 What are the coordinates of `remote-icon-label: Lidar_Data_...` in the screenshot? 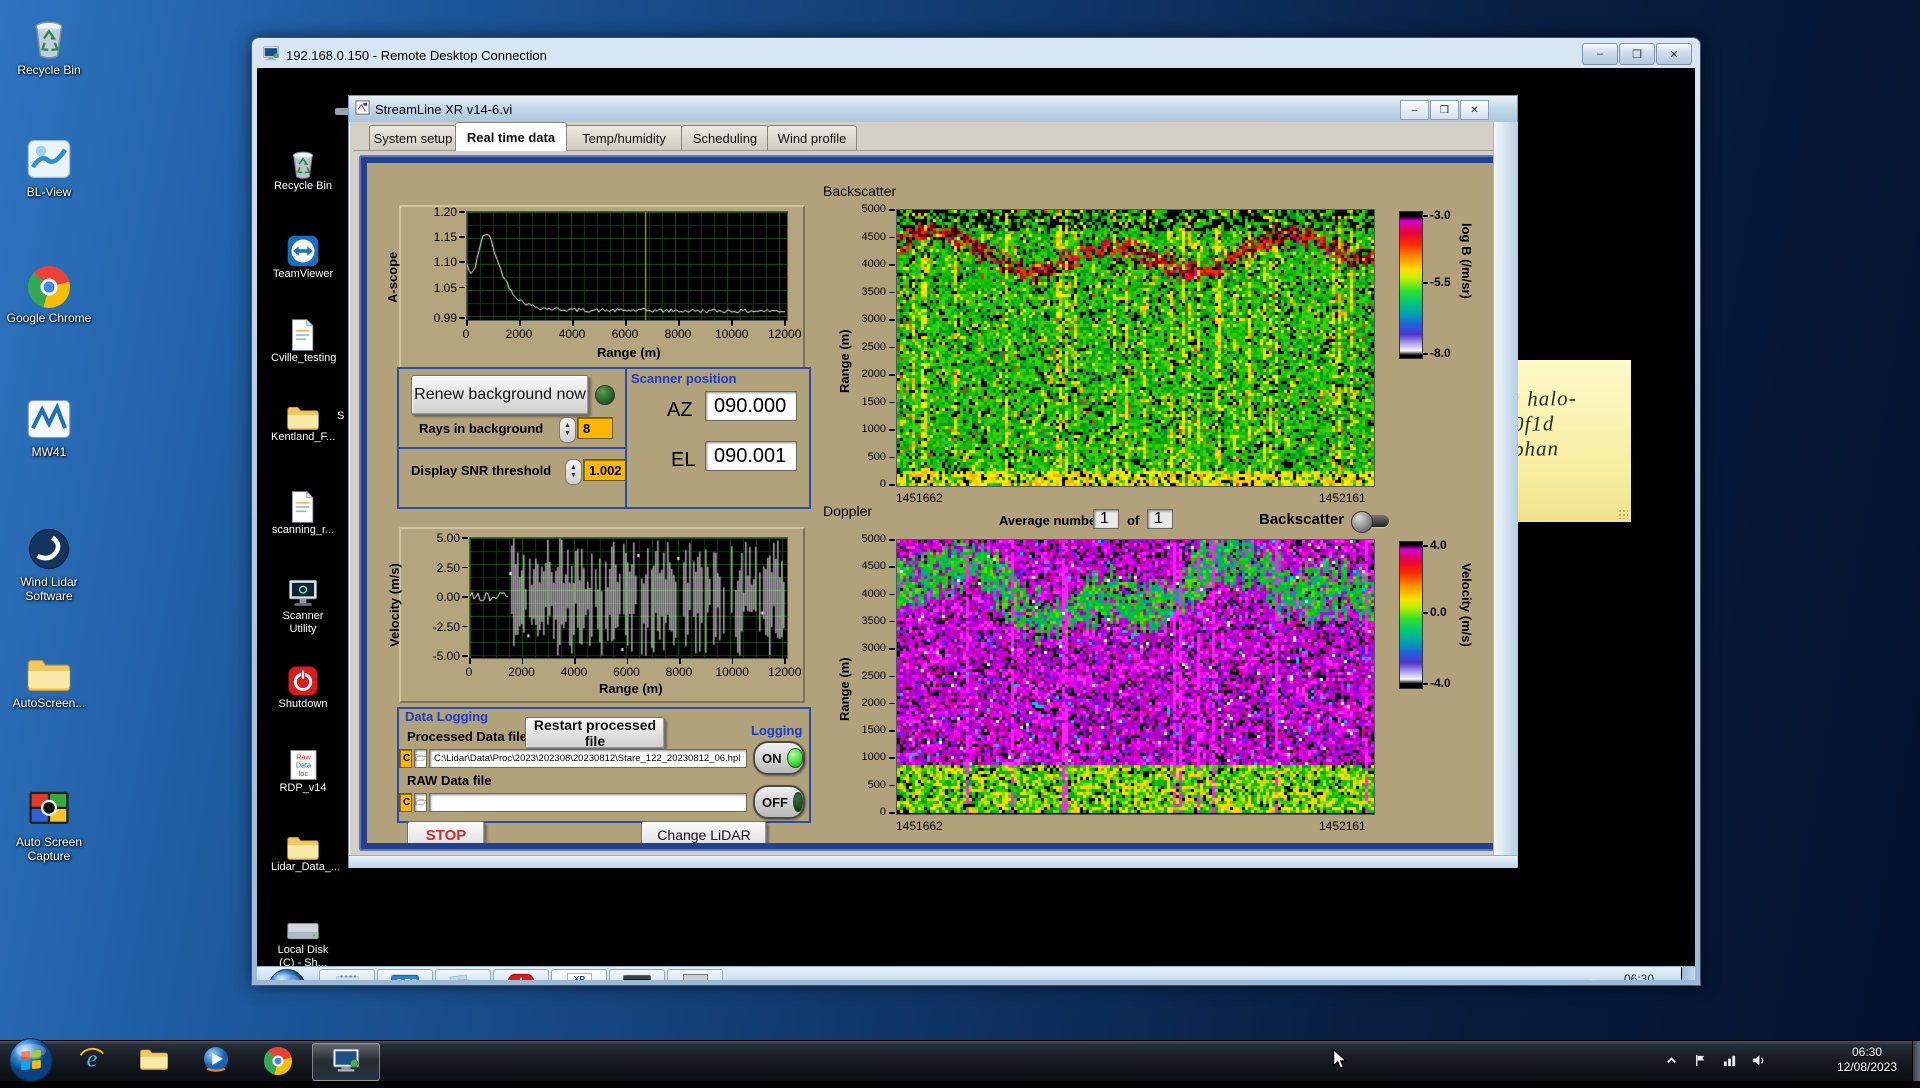 It's located at (306, 867).